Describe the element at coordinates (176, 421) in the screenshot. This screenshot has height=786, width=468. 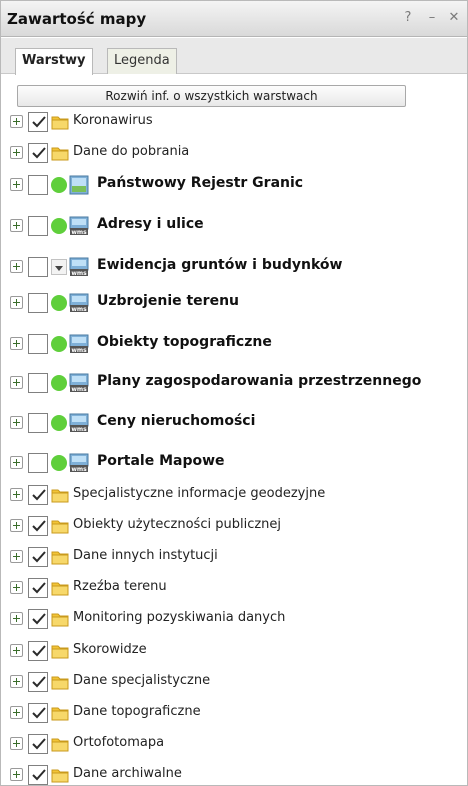
I see `layer-label: Ceny nieruchomości` at that location.